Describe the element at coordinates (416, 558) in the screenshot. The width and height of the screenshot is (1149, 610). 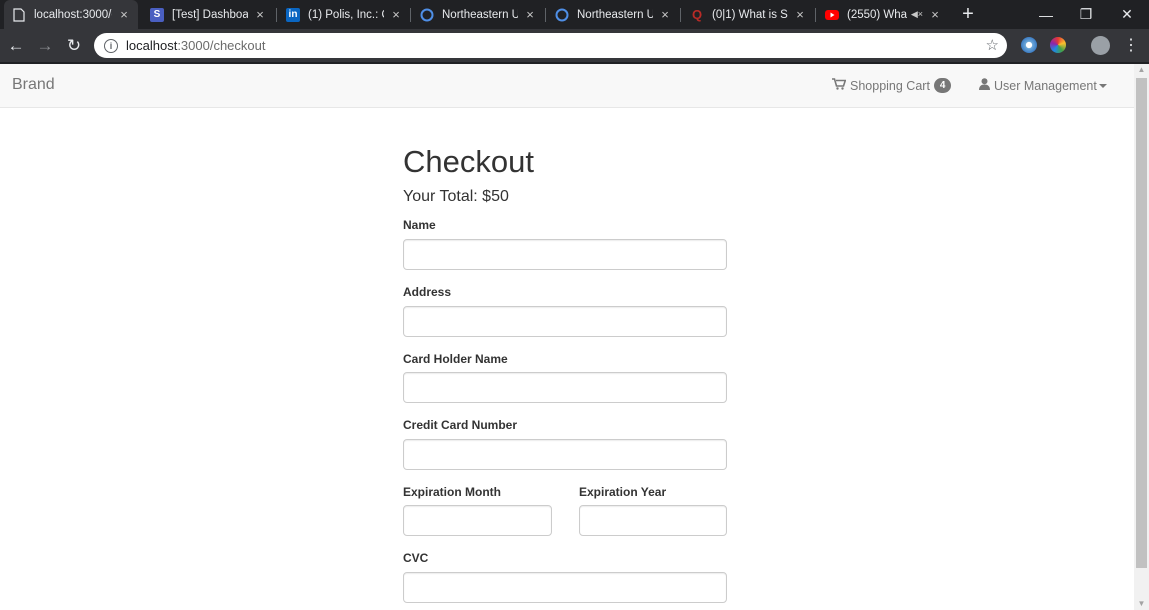
I see `cvc-label: CVC` at that location.